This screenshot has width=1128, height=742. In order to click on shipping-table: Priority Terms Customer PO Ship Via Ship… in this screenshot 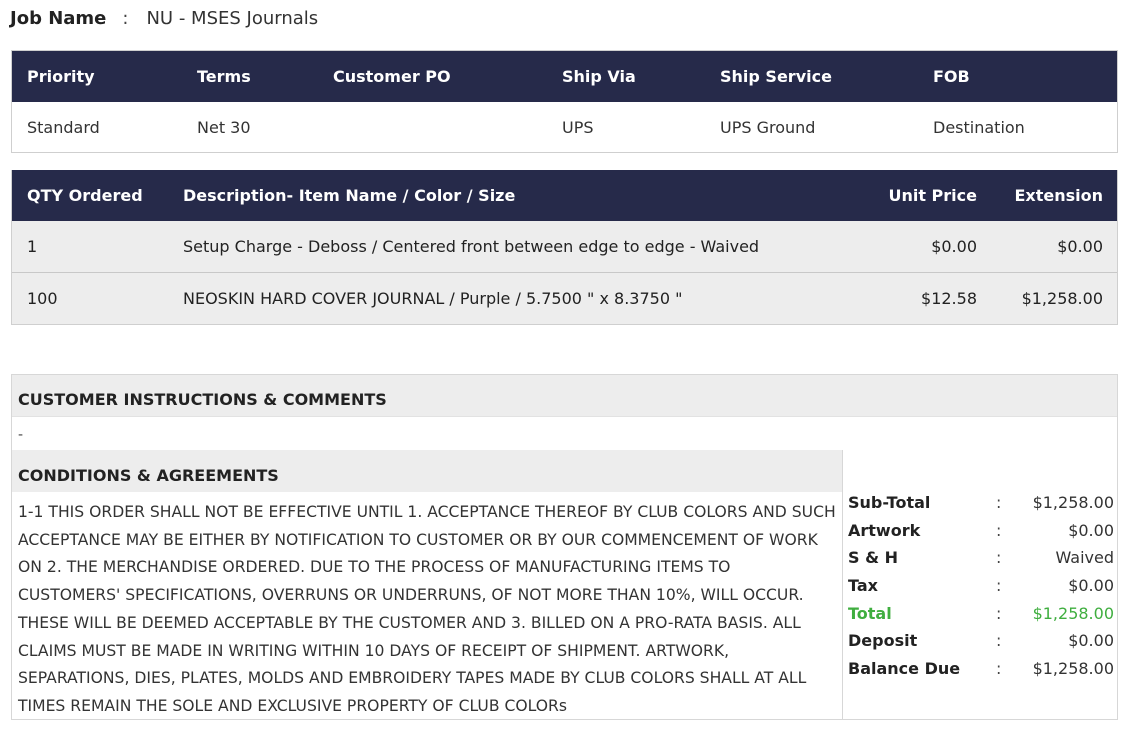, I will do `click(564, 101)`.